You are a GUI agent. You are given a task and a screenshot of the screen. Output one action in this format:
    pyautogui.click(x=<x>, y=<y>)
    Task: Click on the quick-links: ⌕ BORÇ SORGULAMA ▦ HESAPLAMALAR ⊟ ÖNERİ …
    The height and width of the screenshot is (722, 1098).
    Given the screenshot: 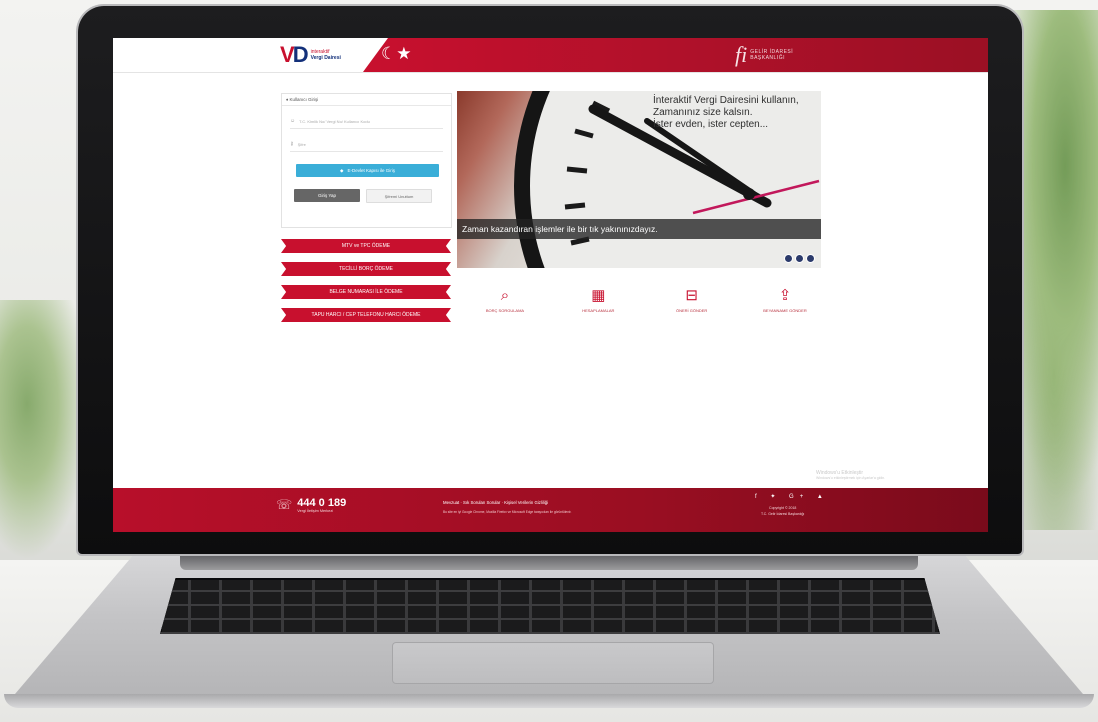 What is the action you would take?
    pyautogui.click(x=645, y=300)
    